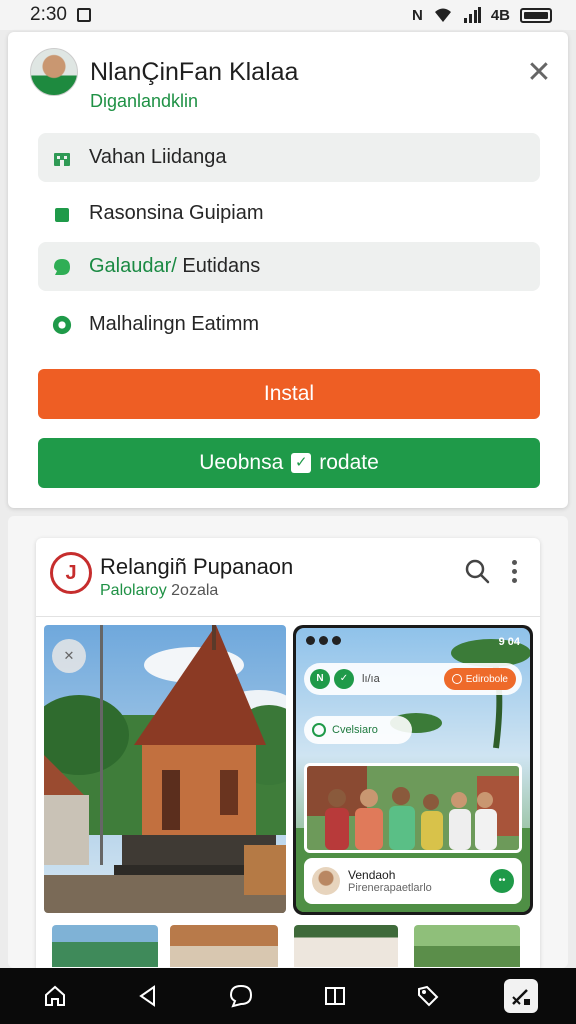 This screenshot has width=576, height=1024. What do you see at coordinates (456, 679) in the screenshot?
I see `refresh-icon` at bounding box center [456, 679].